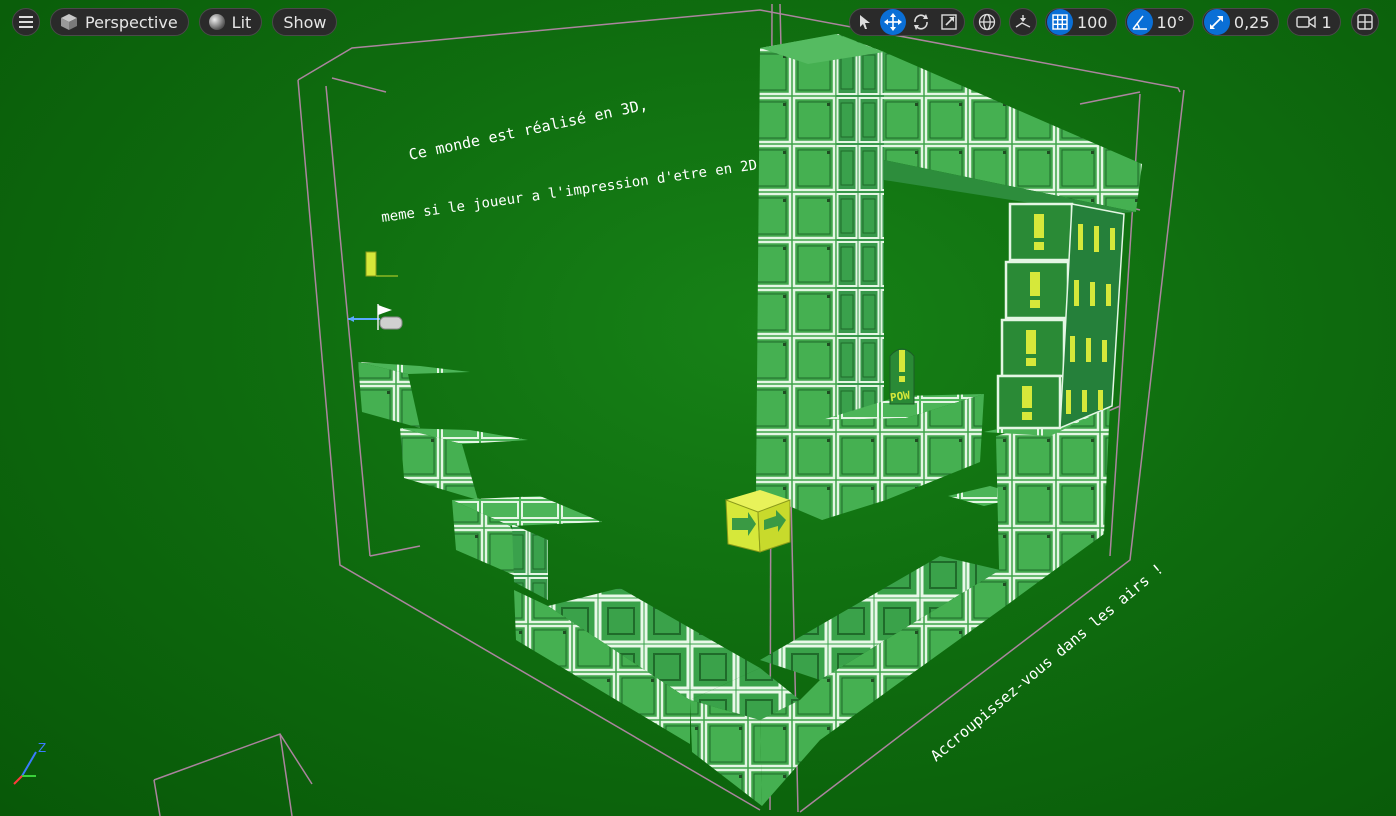  I want to click on layout-grid-icon, so click(1365, 22).